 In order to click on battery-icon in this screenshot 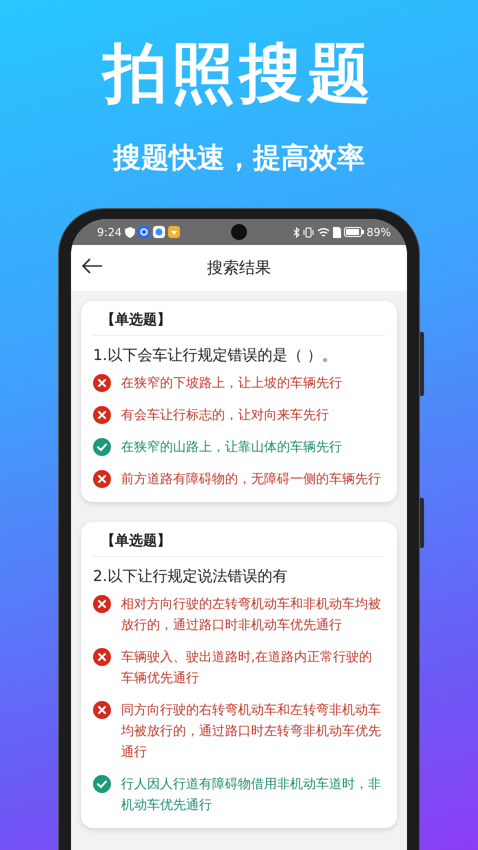, I will do `click(354, 232)`.